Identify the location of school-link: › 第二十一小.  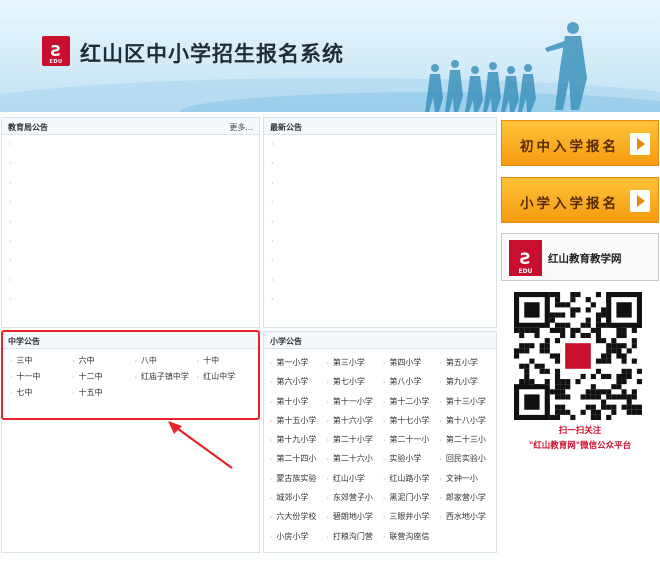
(411, 439).